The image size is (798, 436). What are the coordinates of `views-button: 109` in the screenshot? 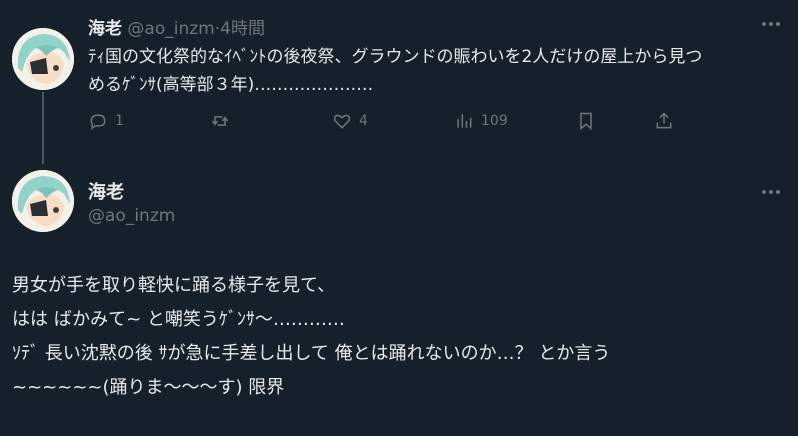 It's located at (481, 121).